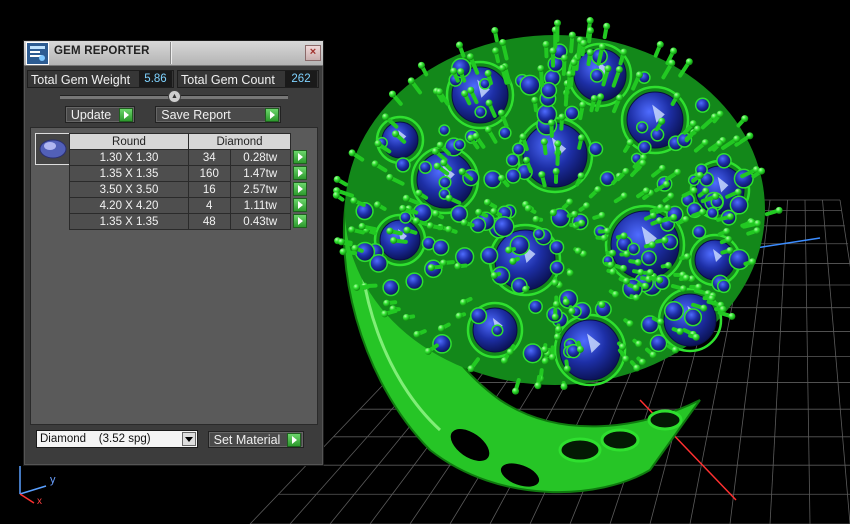 This screenshot has height=524, width=850. Describe the element at coordinates (129, 205) in the screenshot. I see `gem-size-cell: 4.20 X 4.20` at that location.